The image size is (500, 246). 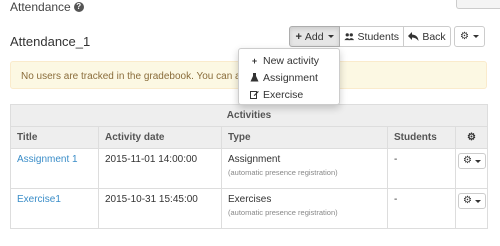 I want to click on column-header-students: Students, so click(x=421, y=137).